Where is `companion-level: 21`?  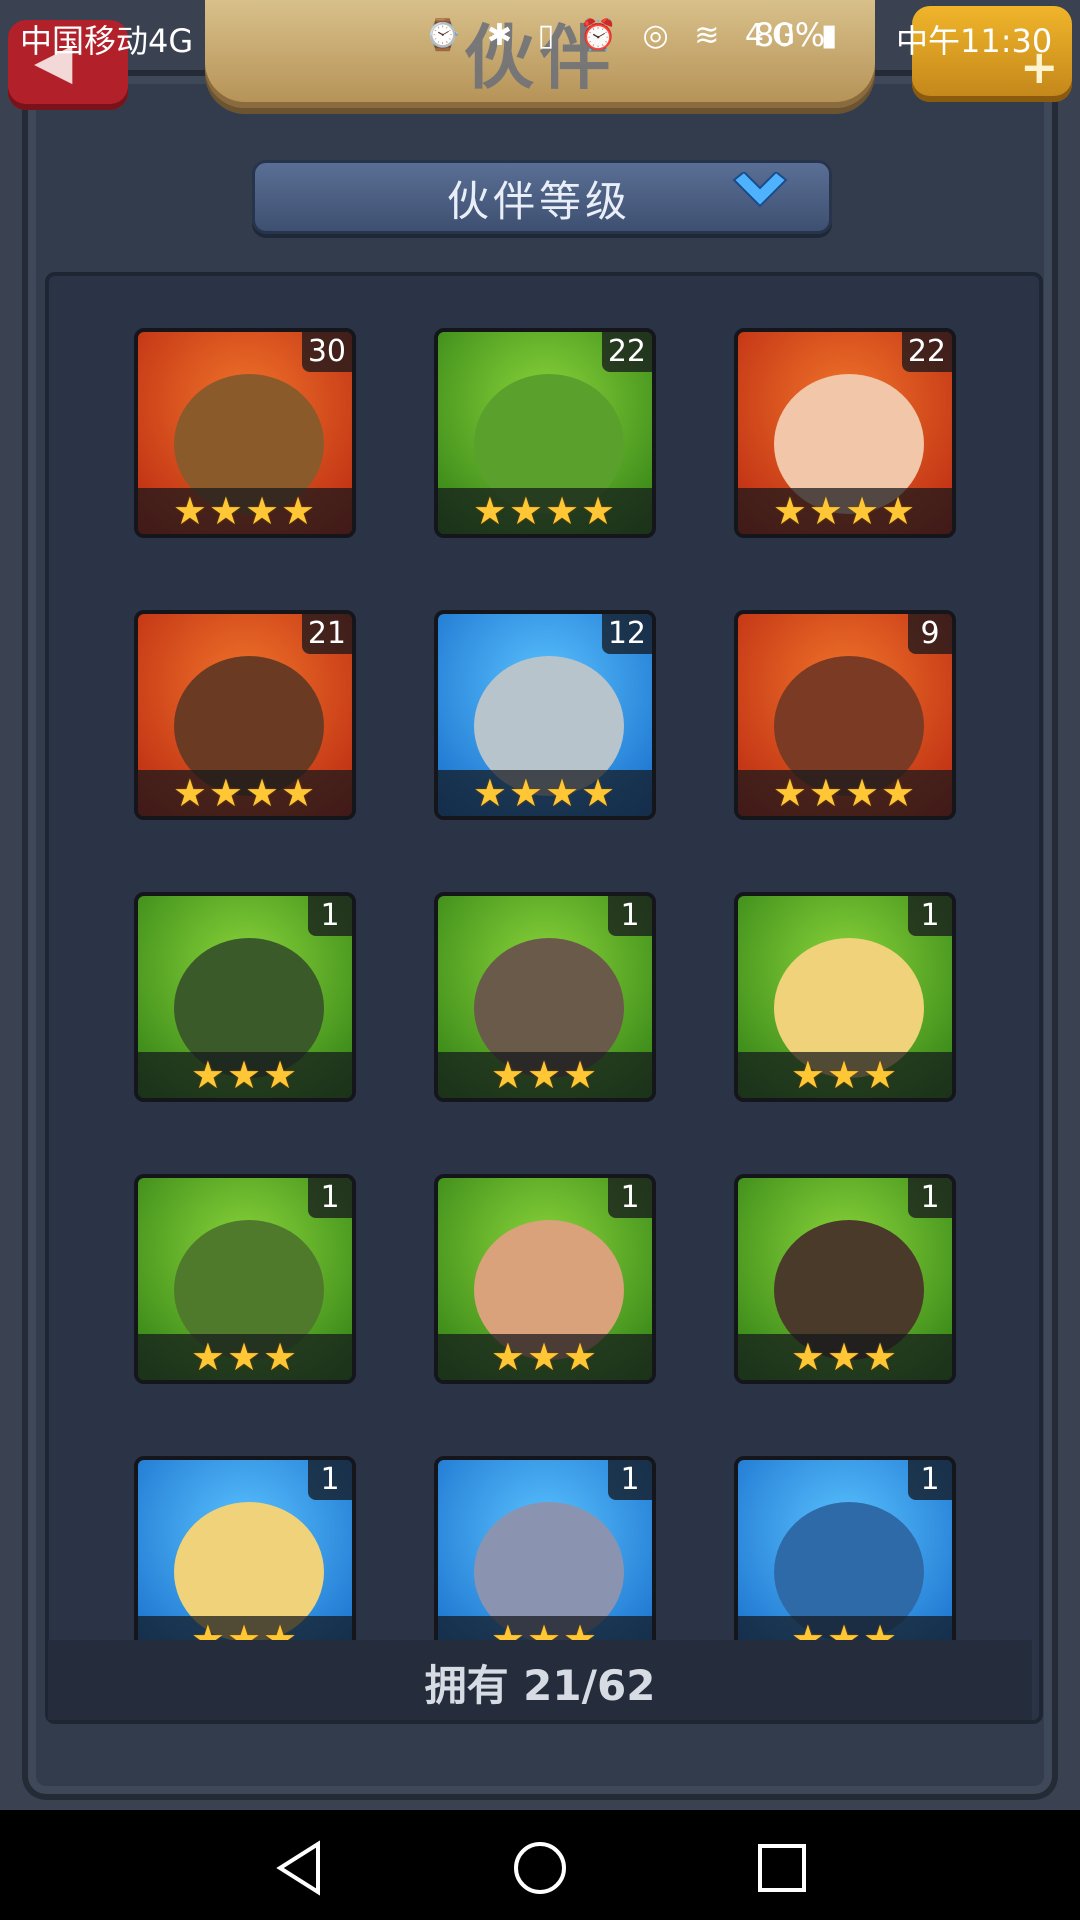
companion-level: 21 is located at coordinates (326, 634).